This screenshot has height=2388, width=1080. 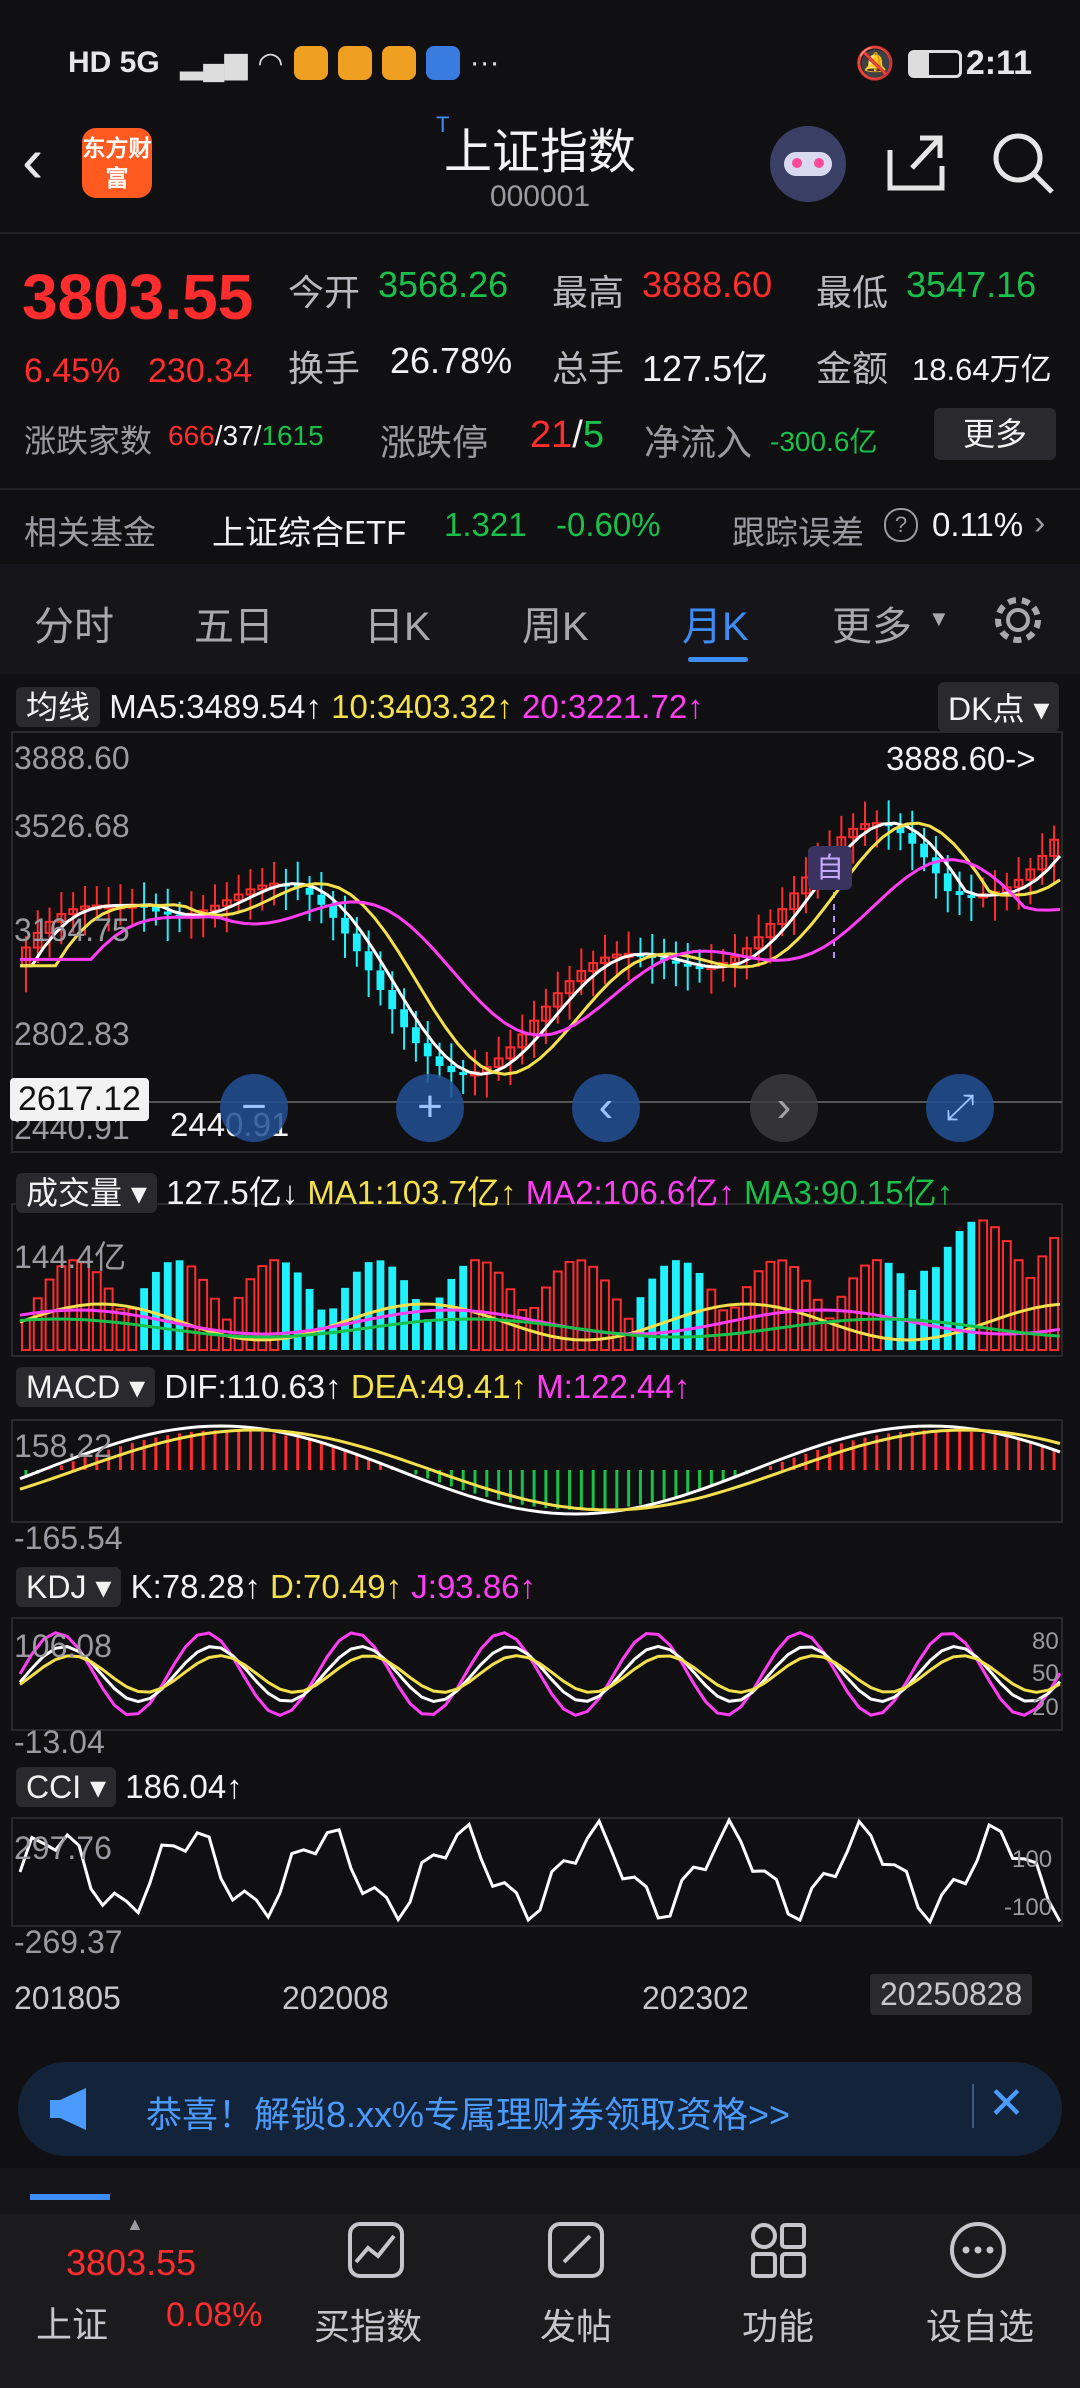 I want to click on share-icon, so click(x=916, y=162).